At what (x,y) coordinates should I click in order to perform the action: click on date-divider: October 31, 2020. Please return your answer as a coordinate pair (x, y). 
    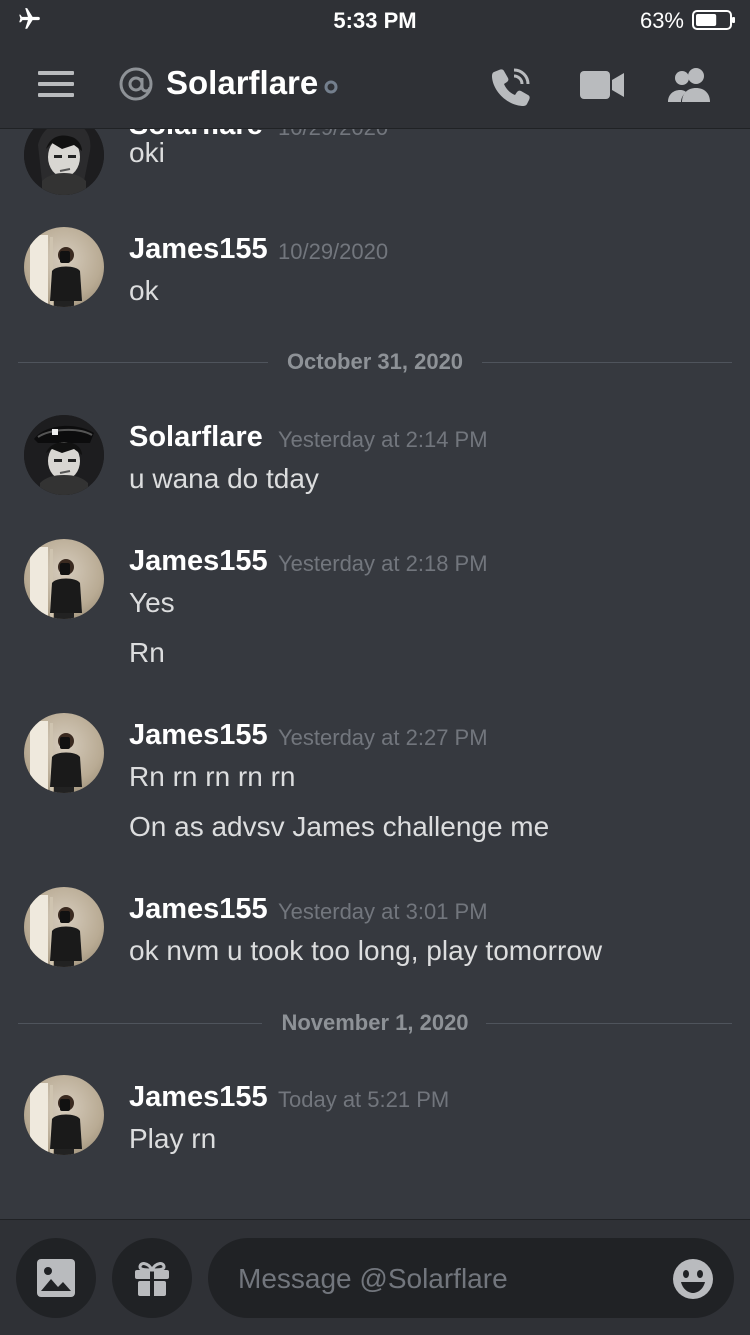
    Looking at the image, I should click on (375, 361).